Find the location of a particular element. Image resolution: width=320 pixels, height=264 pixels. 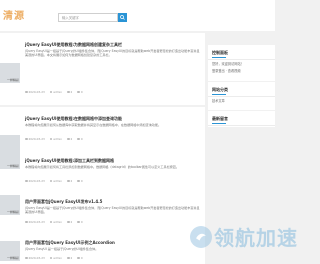

logo-text: 清源 is located at coordinates (14, 16).